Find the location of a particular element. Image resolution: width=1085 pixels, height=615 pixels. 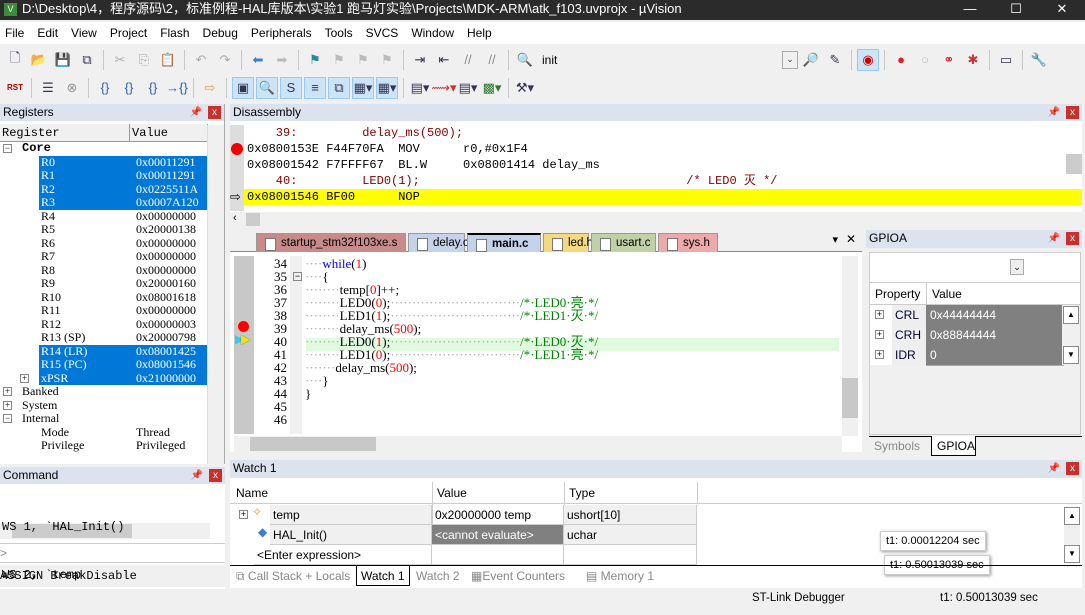

disassembly-vscroll-thumb is located at coordinates (1074, 164).